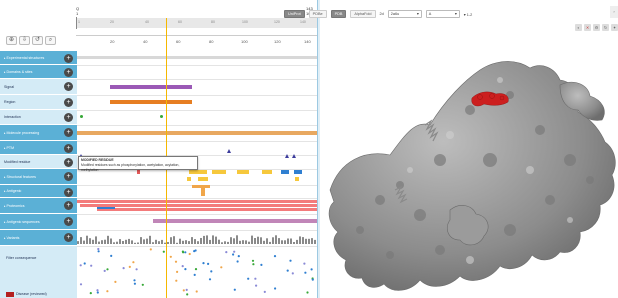 This screenshot has height=298, width=618. Describe the element at coordinates (203, 192) in the screenshot. I see `antigen-feature` at that location.